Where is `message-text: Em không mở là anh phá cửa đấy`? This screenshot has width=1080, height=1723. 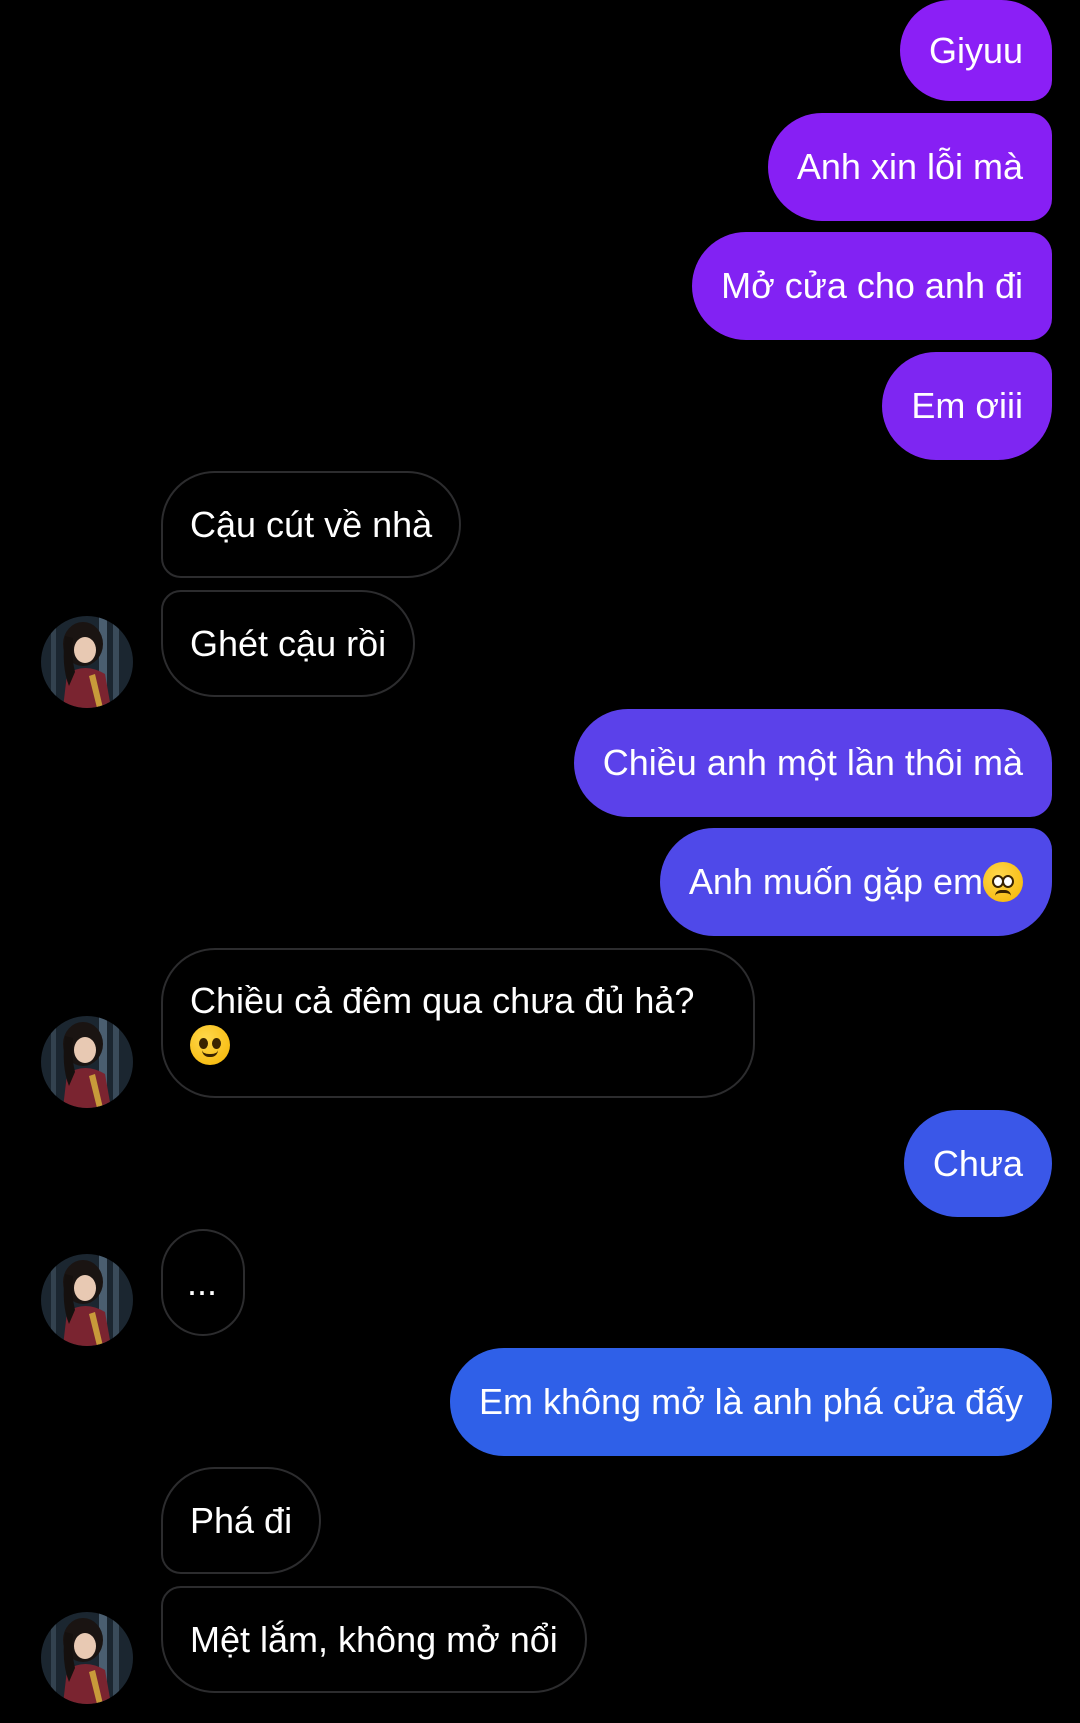
message-text: Em không mở là anh phá cửa đấy is located at coordinates (750, 1401).